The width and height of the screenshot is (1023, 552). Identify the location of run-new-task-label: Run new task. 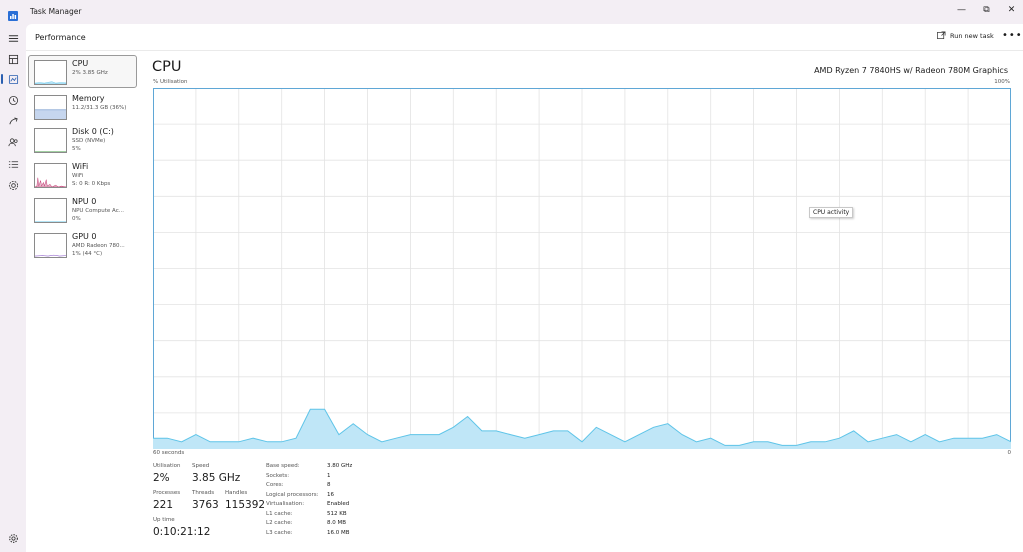
(972, 35).